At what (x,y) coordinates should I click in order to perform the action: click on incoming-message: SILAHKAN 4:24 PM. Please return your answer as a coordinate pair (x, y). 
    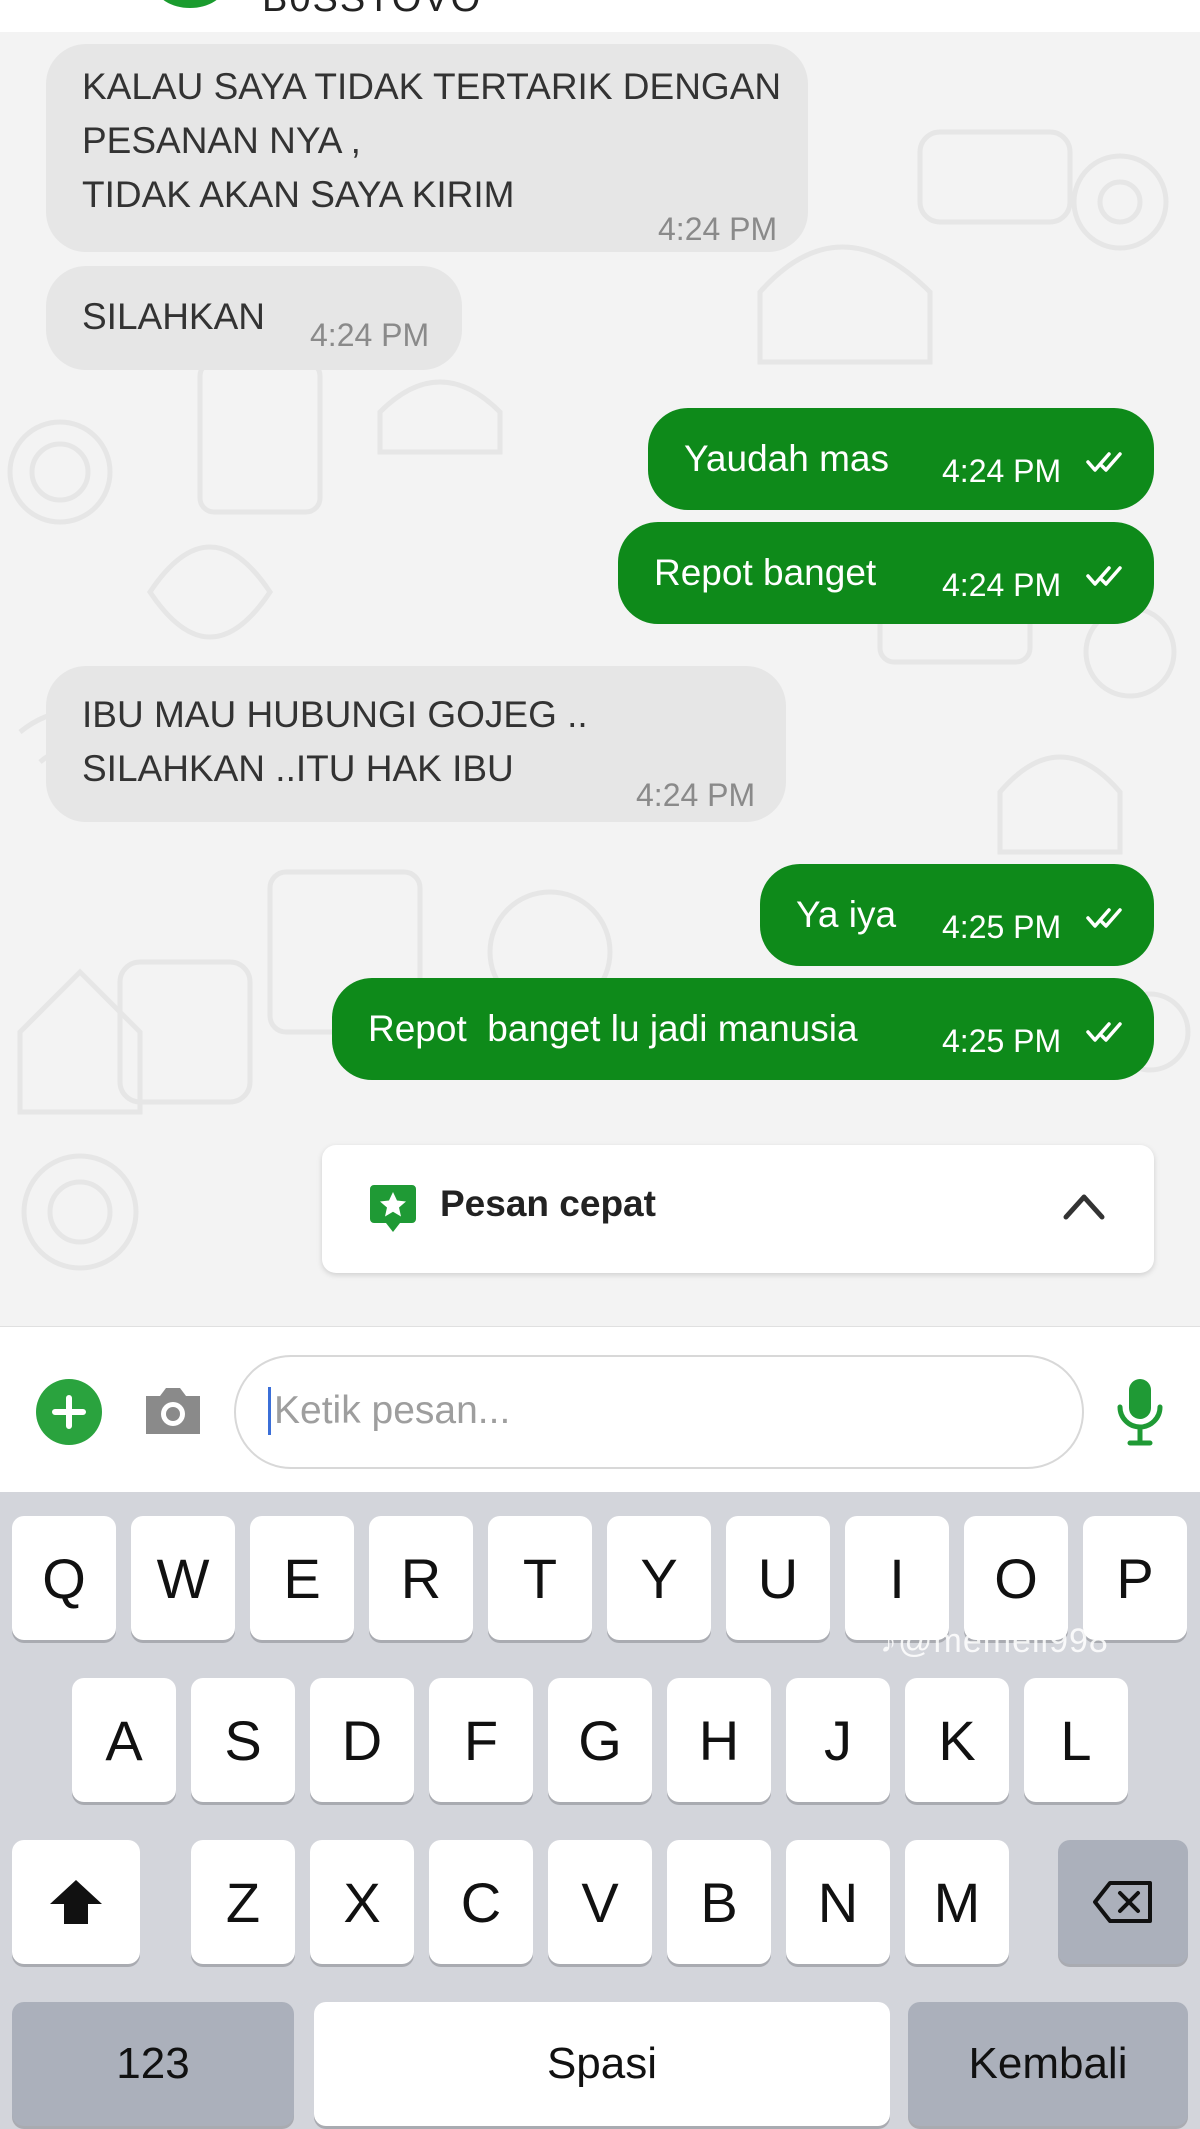
    Looking at the image, I should click on (254, 318).